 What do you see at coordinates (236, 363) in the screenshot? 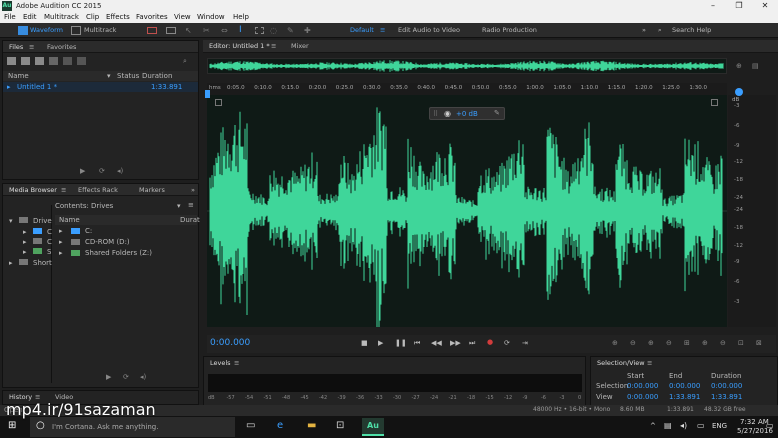
I see `levels-menu-icon: ≡` at bounding box center [236, 363].